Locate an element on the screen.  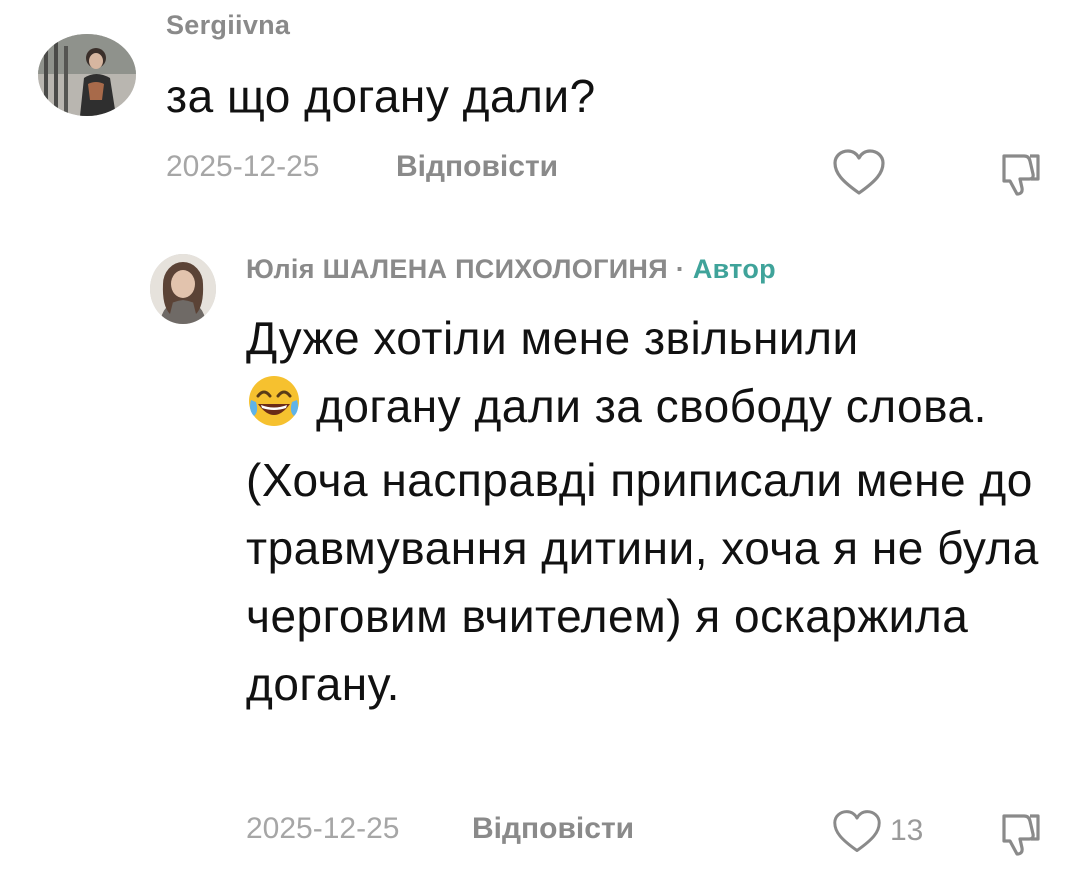
reply-like-button is located at coordinates (857, 833).